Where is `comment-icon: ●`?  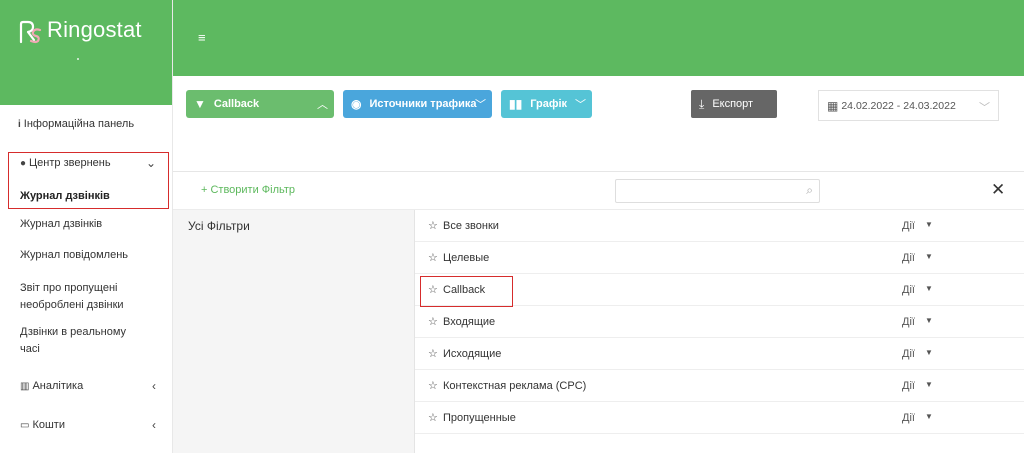 comment-icon: ● is located at coordinates (23, 163).